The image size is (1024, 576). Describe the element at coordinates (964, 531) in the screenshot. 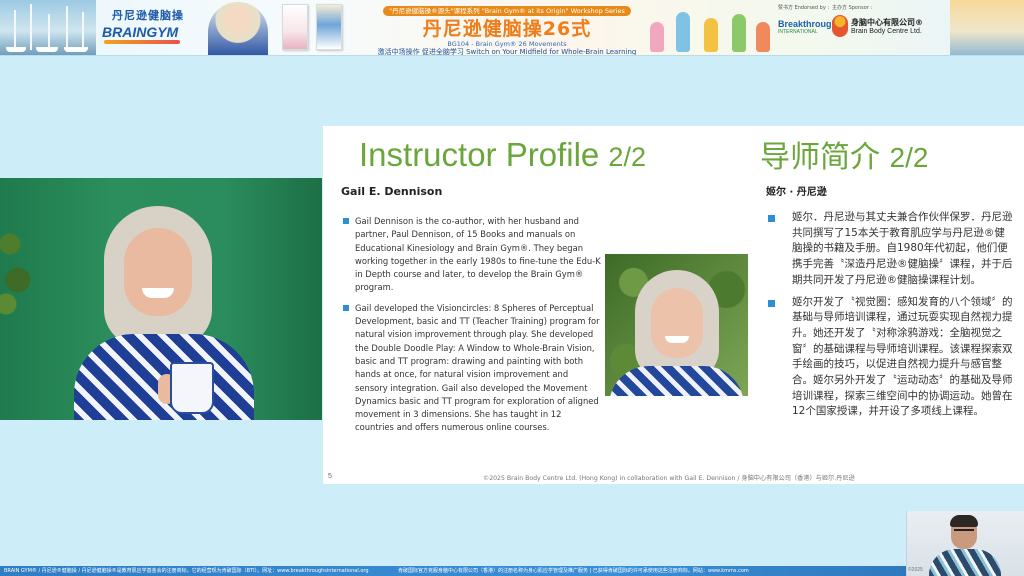

I see `glasses-icon` at that location.